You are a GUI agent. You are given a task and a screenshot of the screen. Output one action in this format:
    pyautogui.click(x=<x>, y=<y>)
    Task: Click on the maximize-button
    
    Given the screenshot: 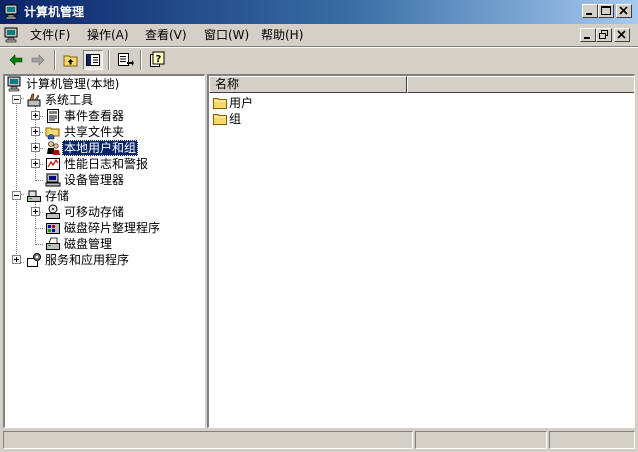 What is the action you would take?
    pyautogui.click(x=606, y=11)
    